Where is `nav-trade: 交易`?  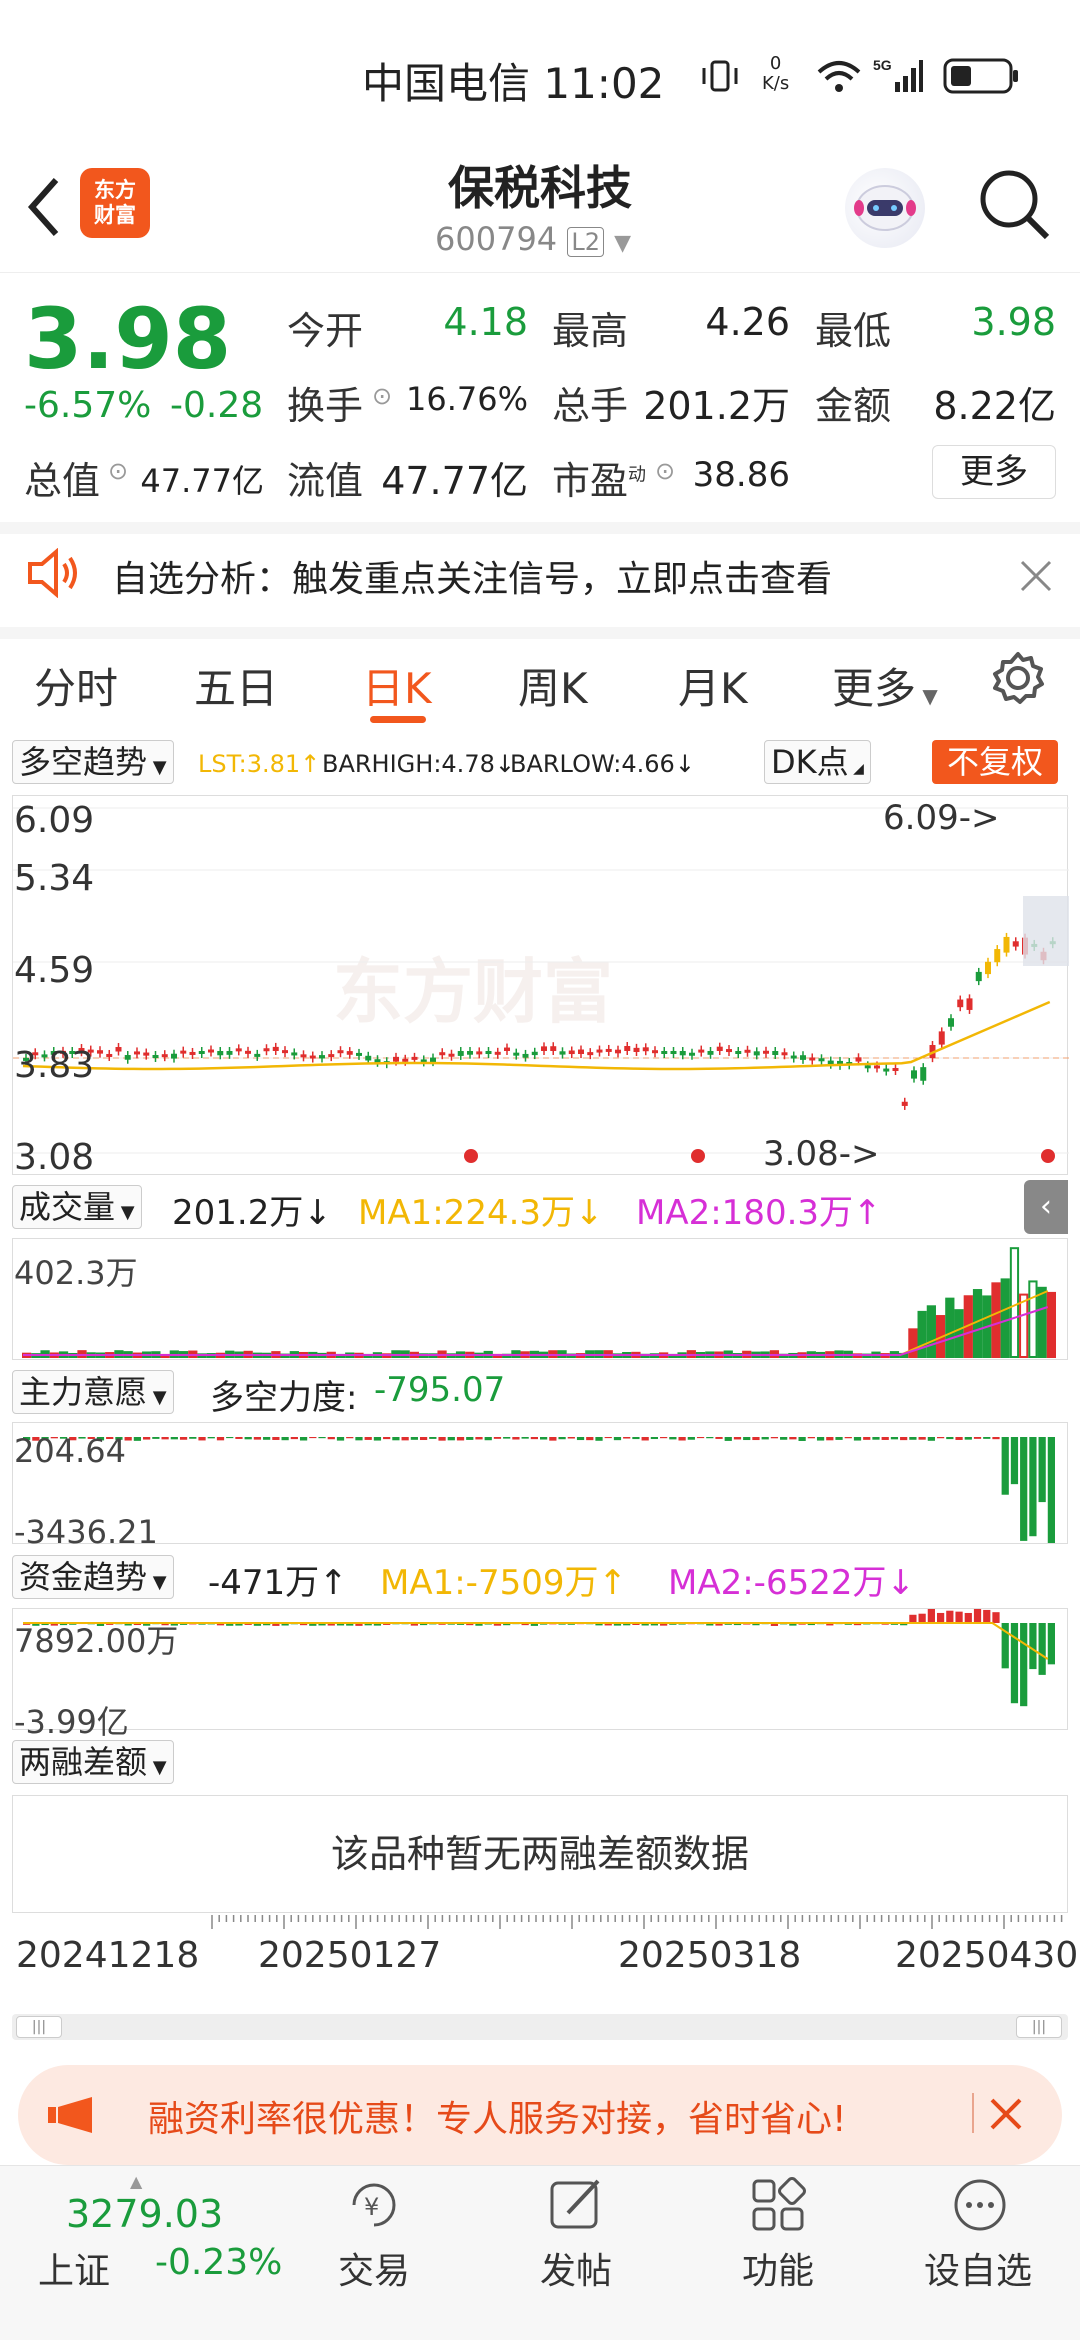 nav-trade: 交易 is located at coordinates (374, 2268).